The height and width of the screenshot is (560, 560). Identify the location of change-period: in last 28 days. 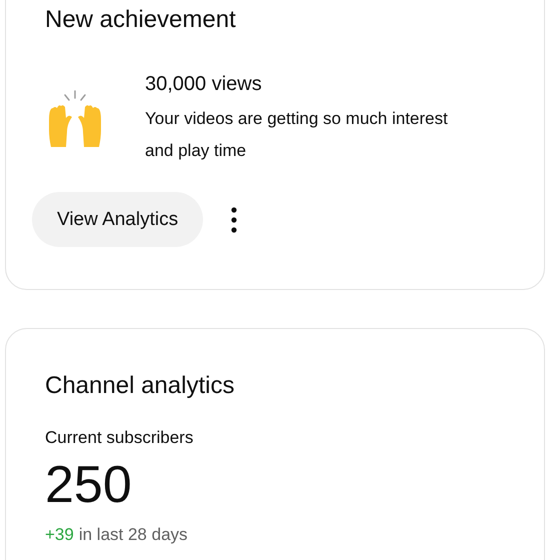
(133, 535).